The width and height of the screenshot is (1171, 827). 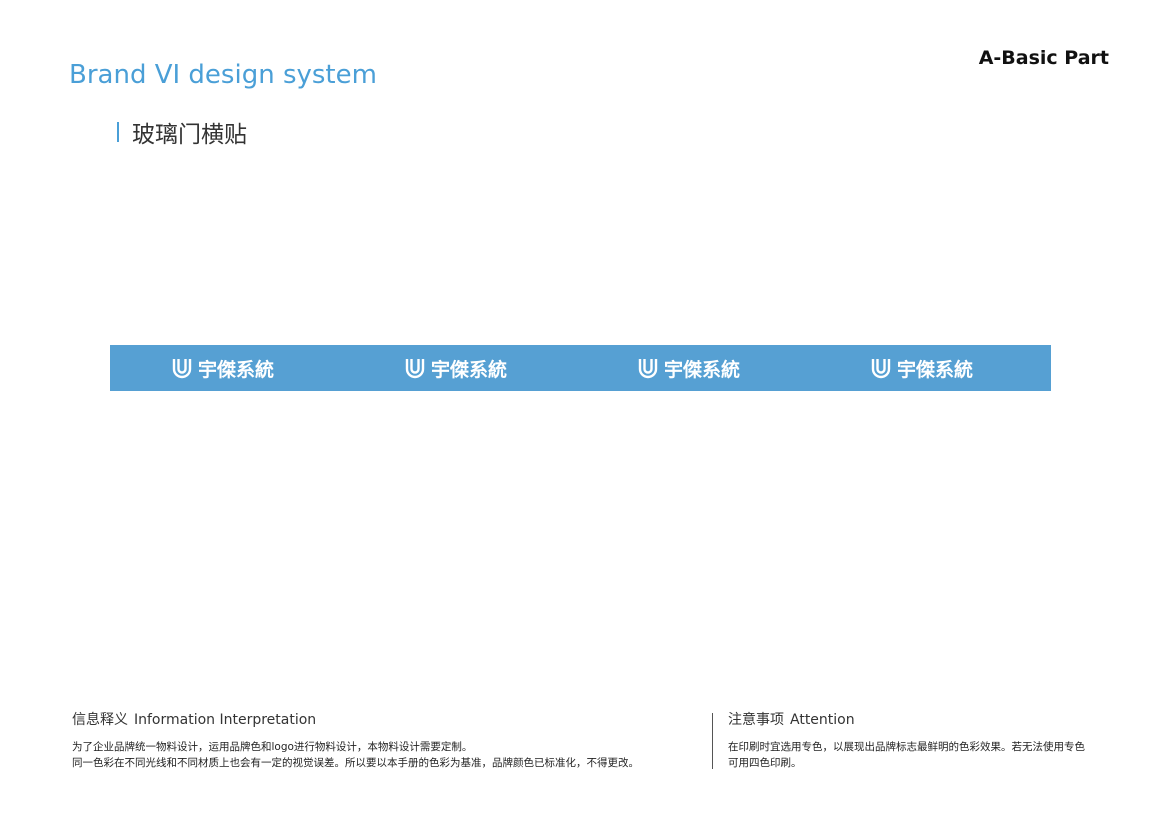 What do you see at coordinates (223, 75) in the screenshot?
I see `brand-title: Brand VI design system` at bounding box center [223, 75].